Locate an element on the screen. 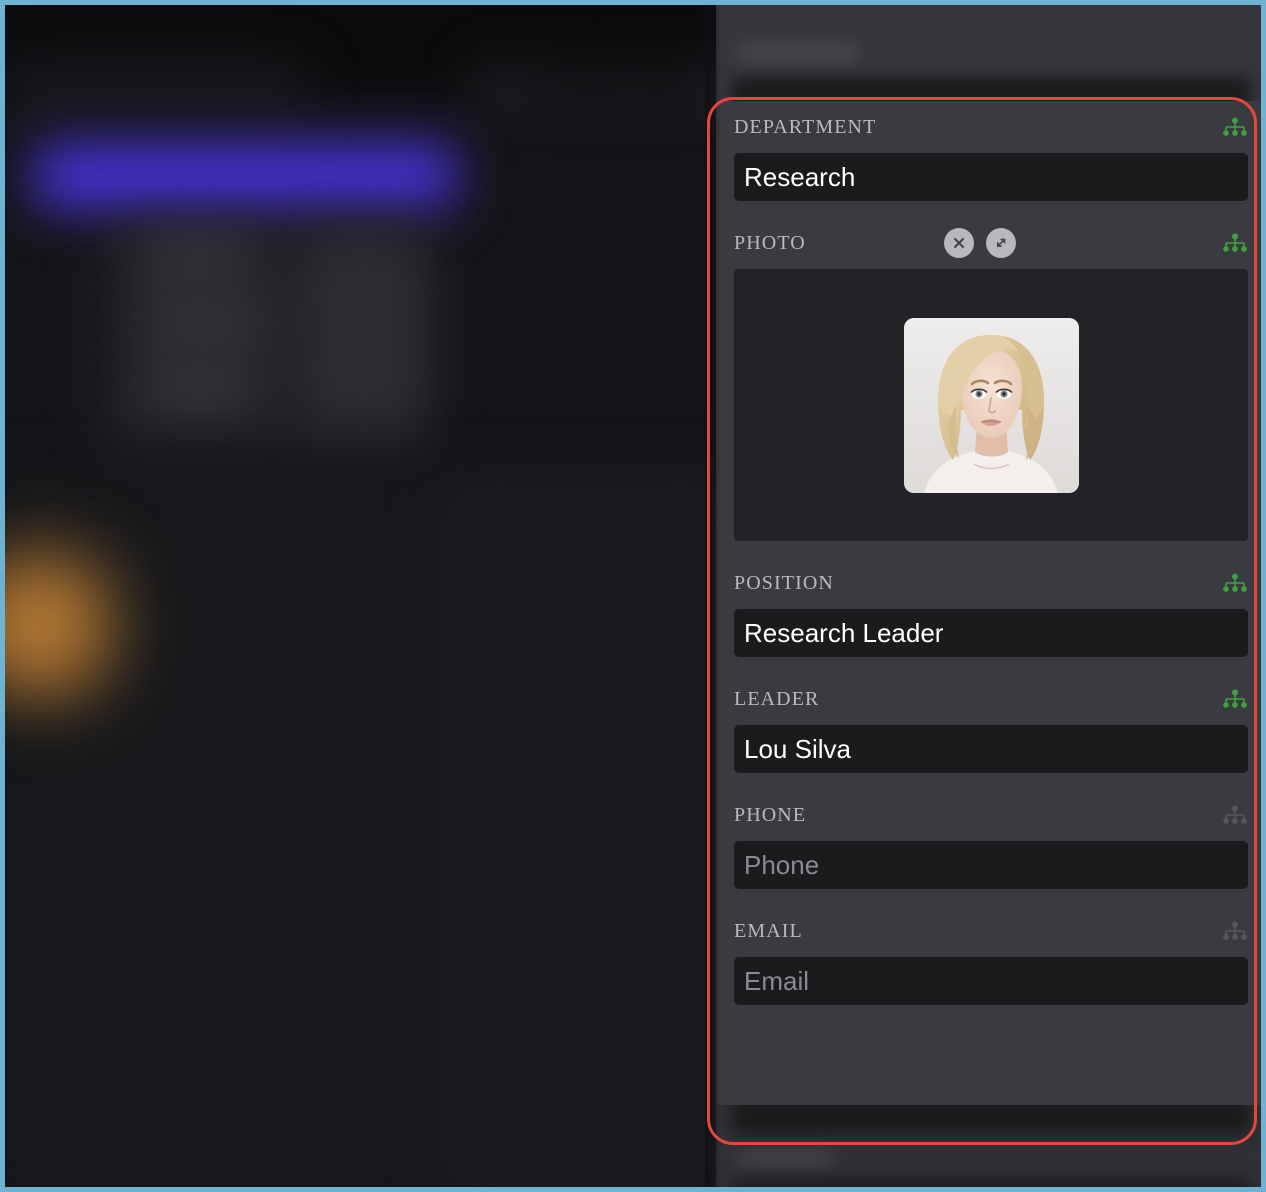  background-orange-glow is located at coordinates (65, 625).